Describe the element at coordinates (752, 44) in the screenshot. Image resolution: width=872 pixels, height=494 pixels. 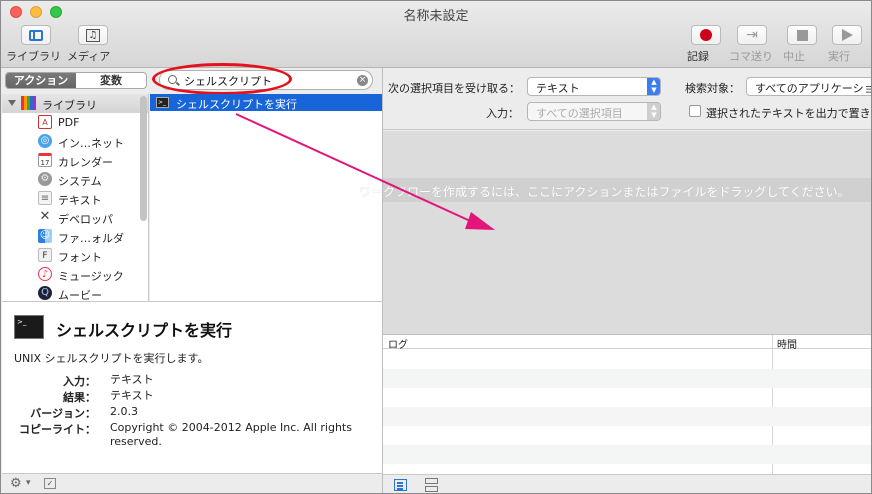
I see `step-button: ⇥ コマ送り` at that location.